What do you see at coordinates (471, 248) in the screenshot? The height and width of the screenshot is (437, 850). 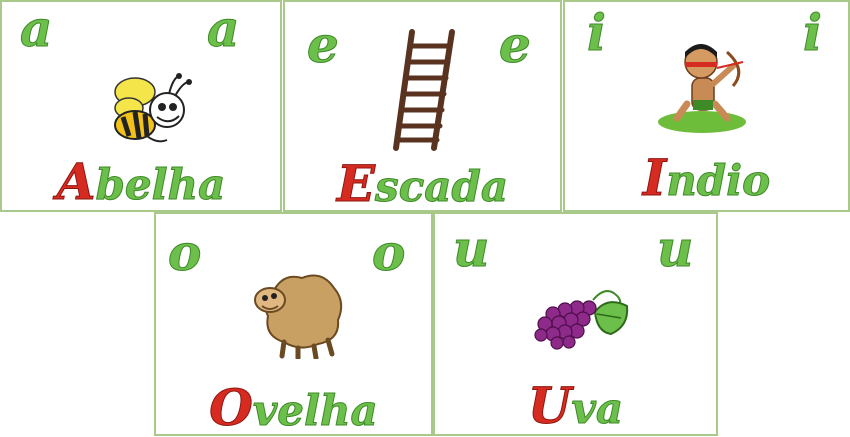 I see `letter-left: u` at bounding box center [471, 248].